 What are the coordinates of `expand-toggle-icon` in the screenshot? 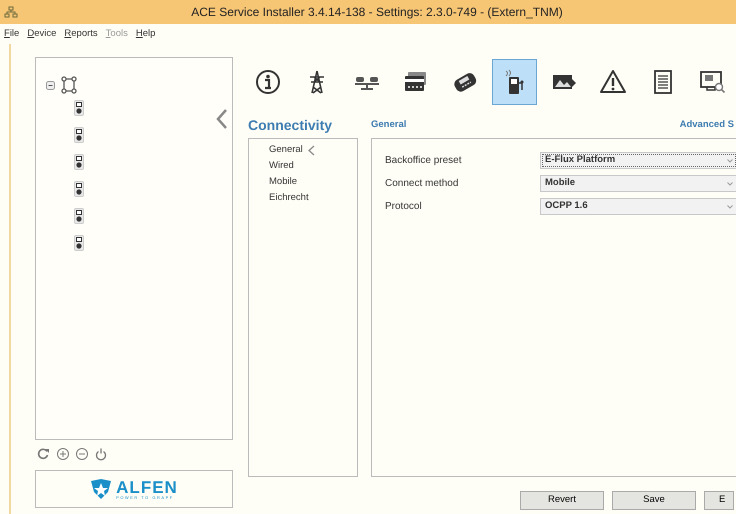 It's located at (50, 85).